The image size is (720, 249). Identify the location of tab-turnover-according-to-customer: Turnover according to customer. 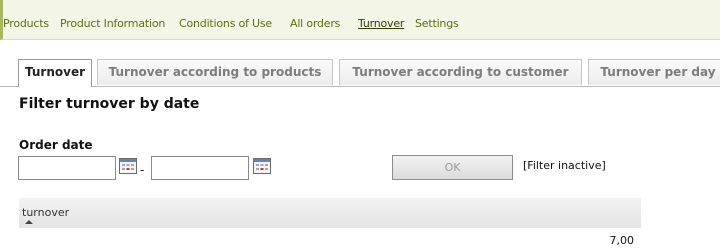
(460, 72).